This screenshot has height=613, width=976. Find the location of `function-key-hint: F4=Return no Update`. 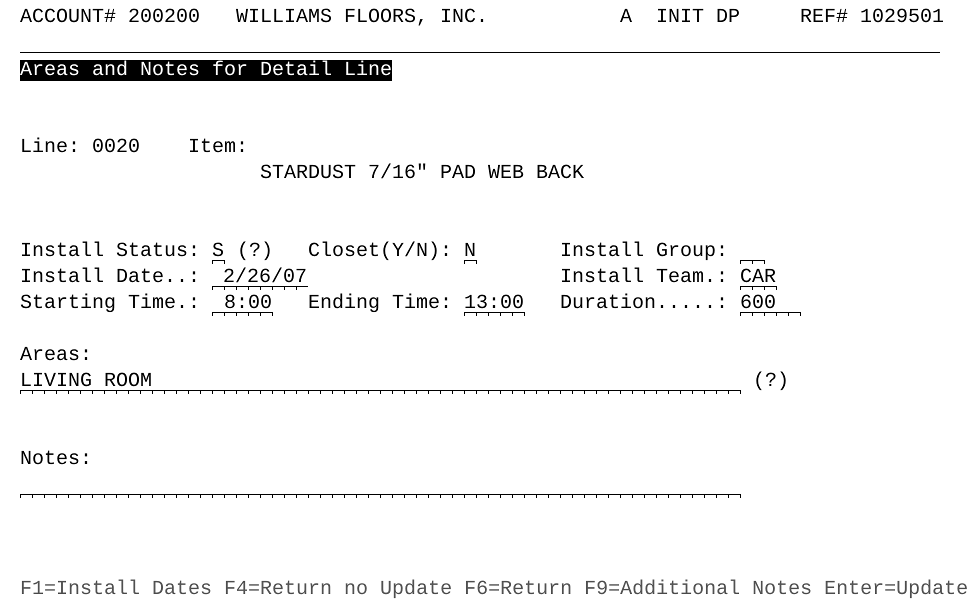

function-key-hint: F4=Return no Update is located at coordinates (338, 590).